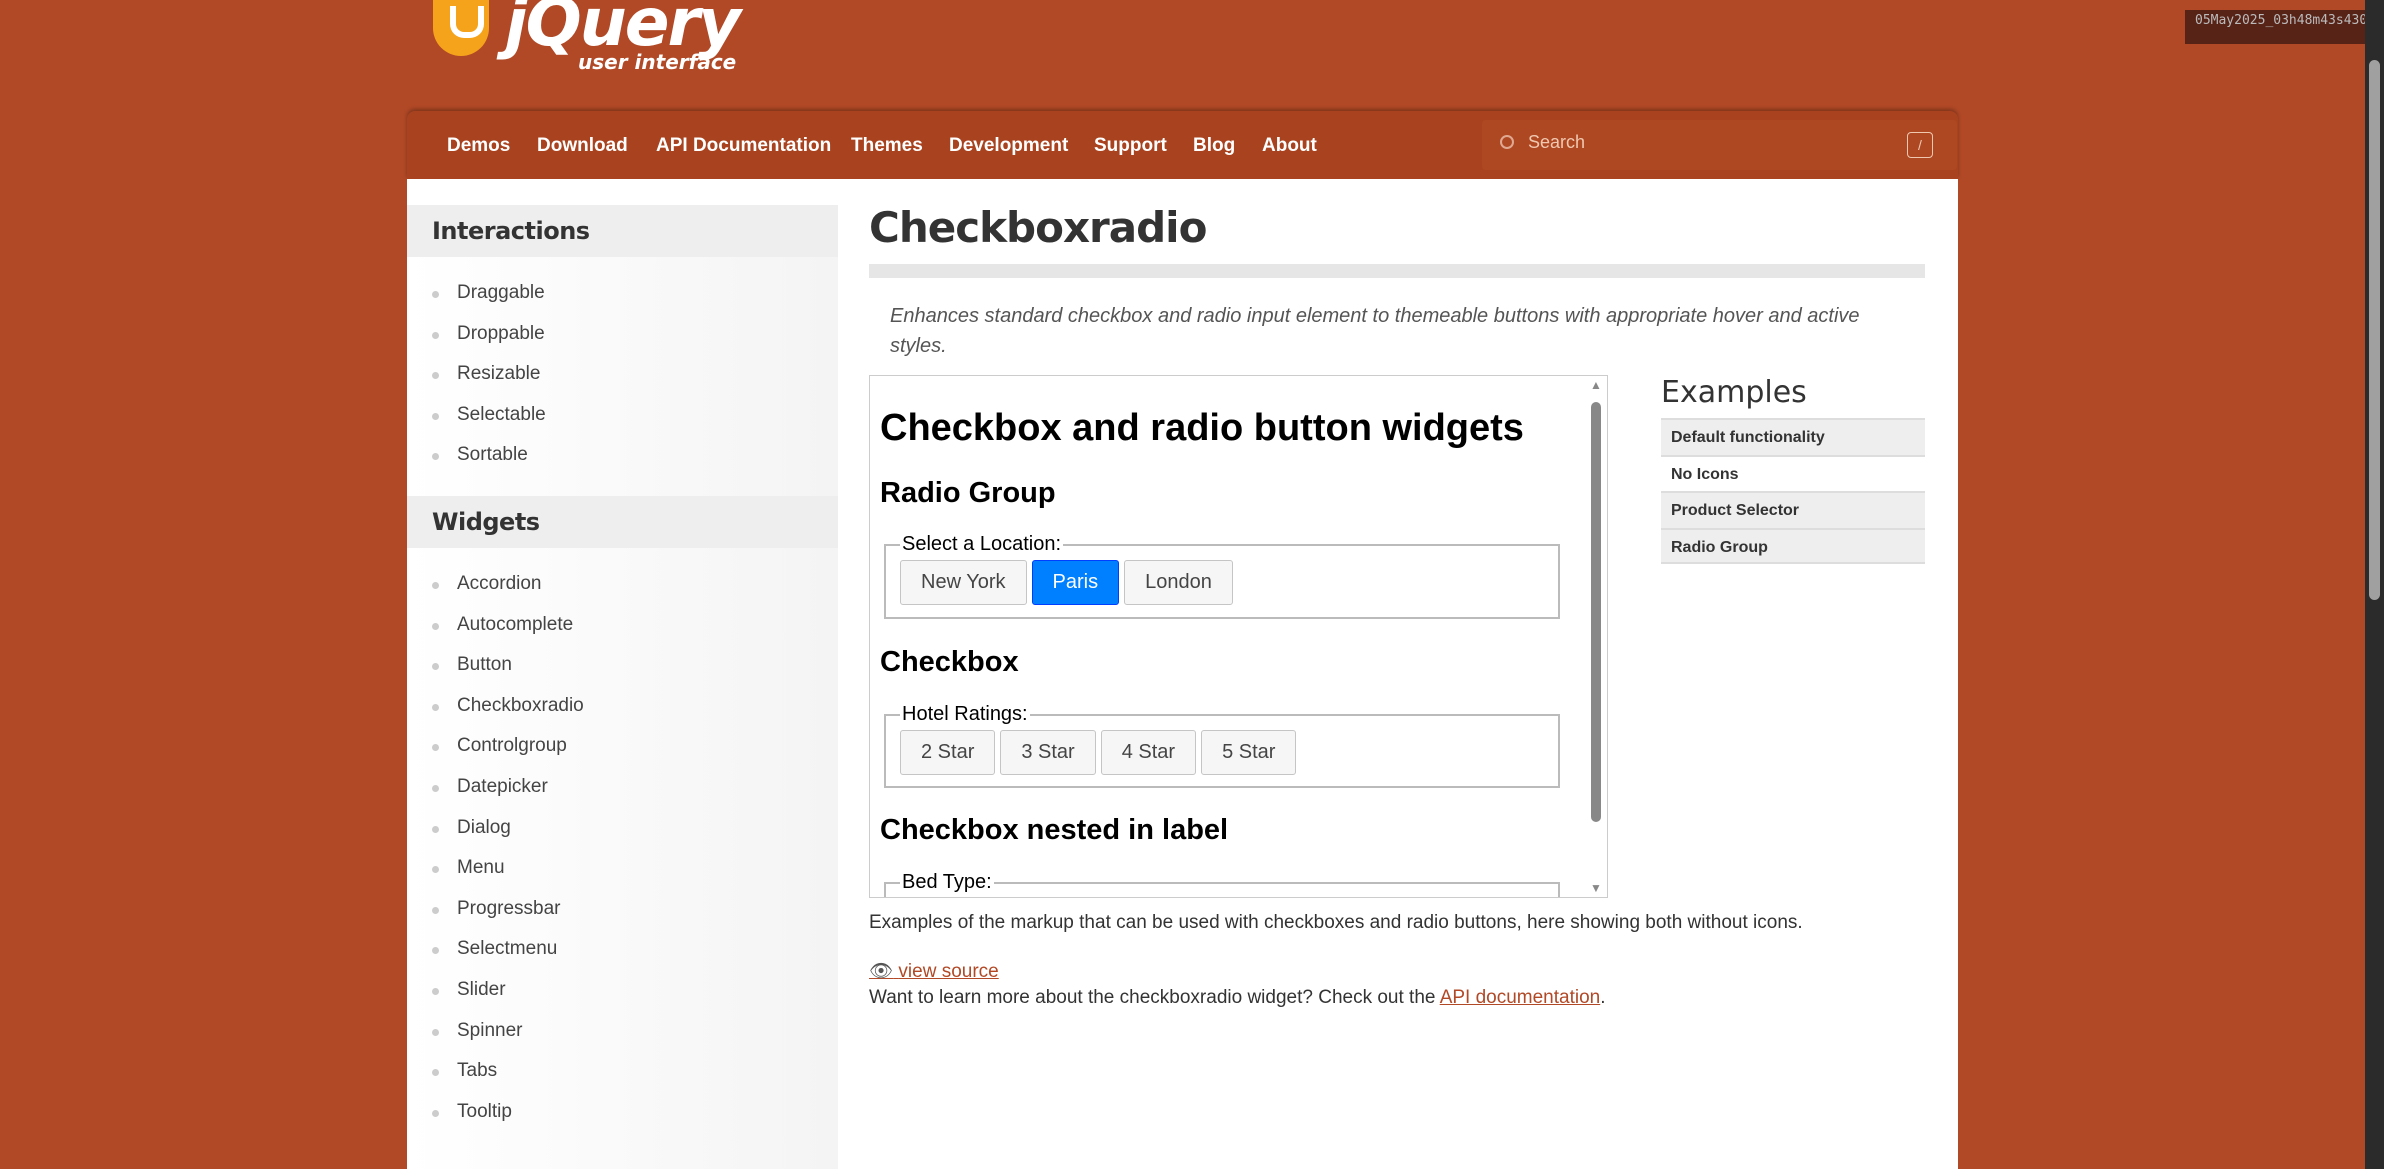 The width and height of the screenshot is (2384, 1169). I want to click on demo-scrollbar: ▲ ▼, so click(1596, 636).